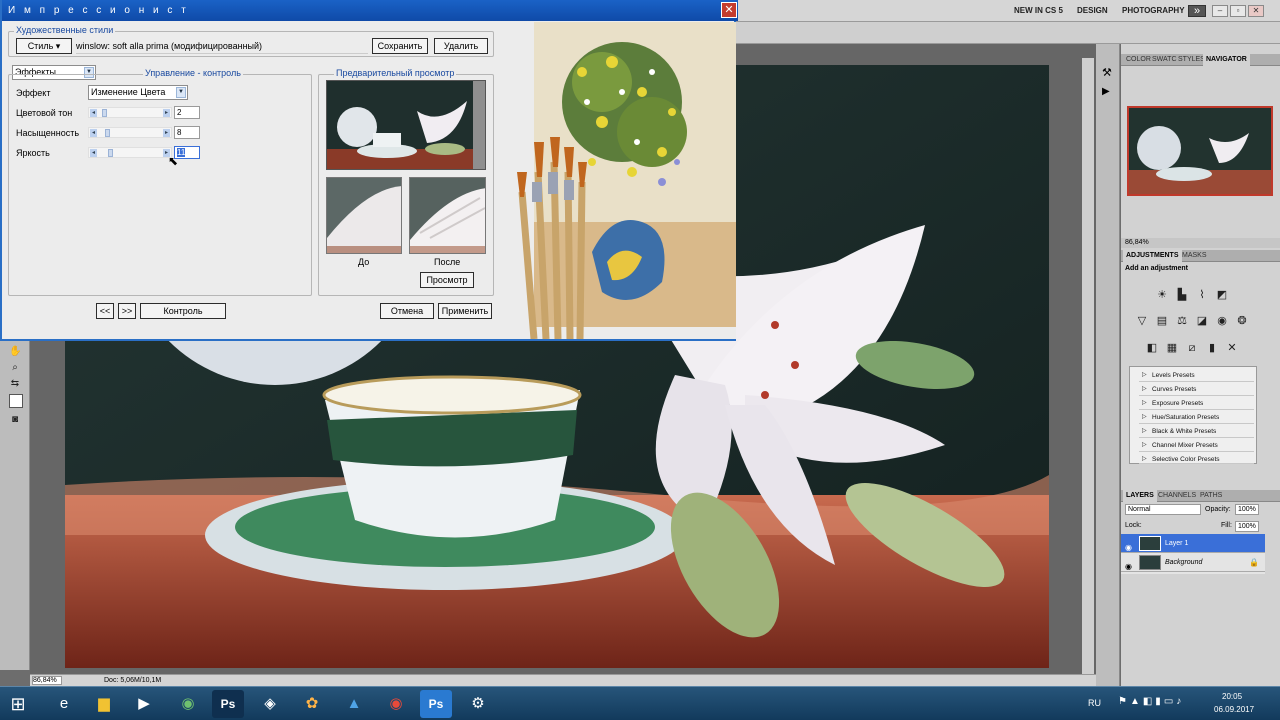  I want to click on preset-exposure: Exposure Presets, so click(1196, 403).